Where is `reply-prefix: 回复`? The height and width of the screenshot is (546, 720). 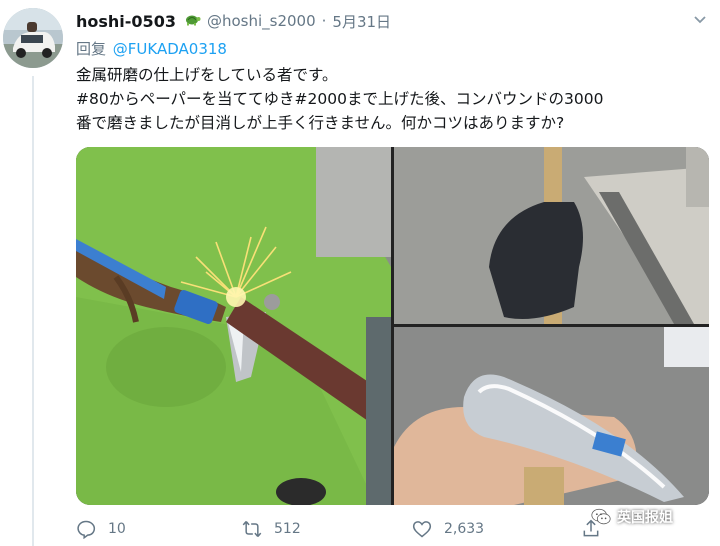
reply-prefix: 回复 is located at coordinates (91, 49).